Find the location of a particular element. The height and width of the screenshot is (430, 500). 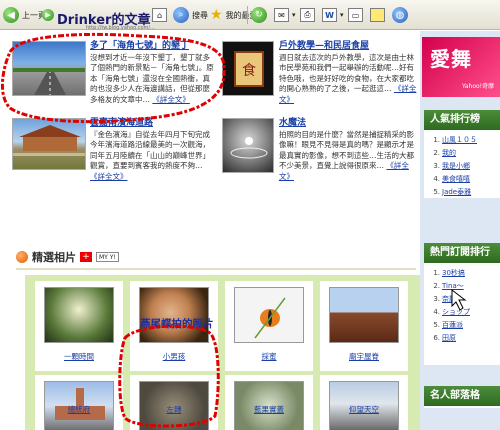

discuss-button: ▭ is located at coordinates (355, 15).